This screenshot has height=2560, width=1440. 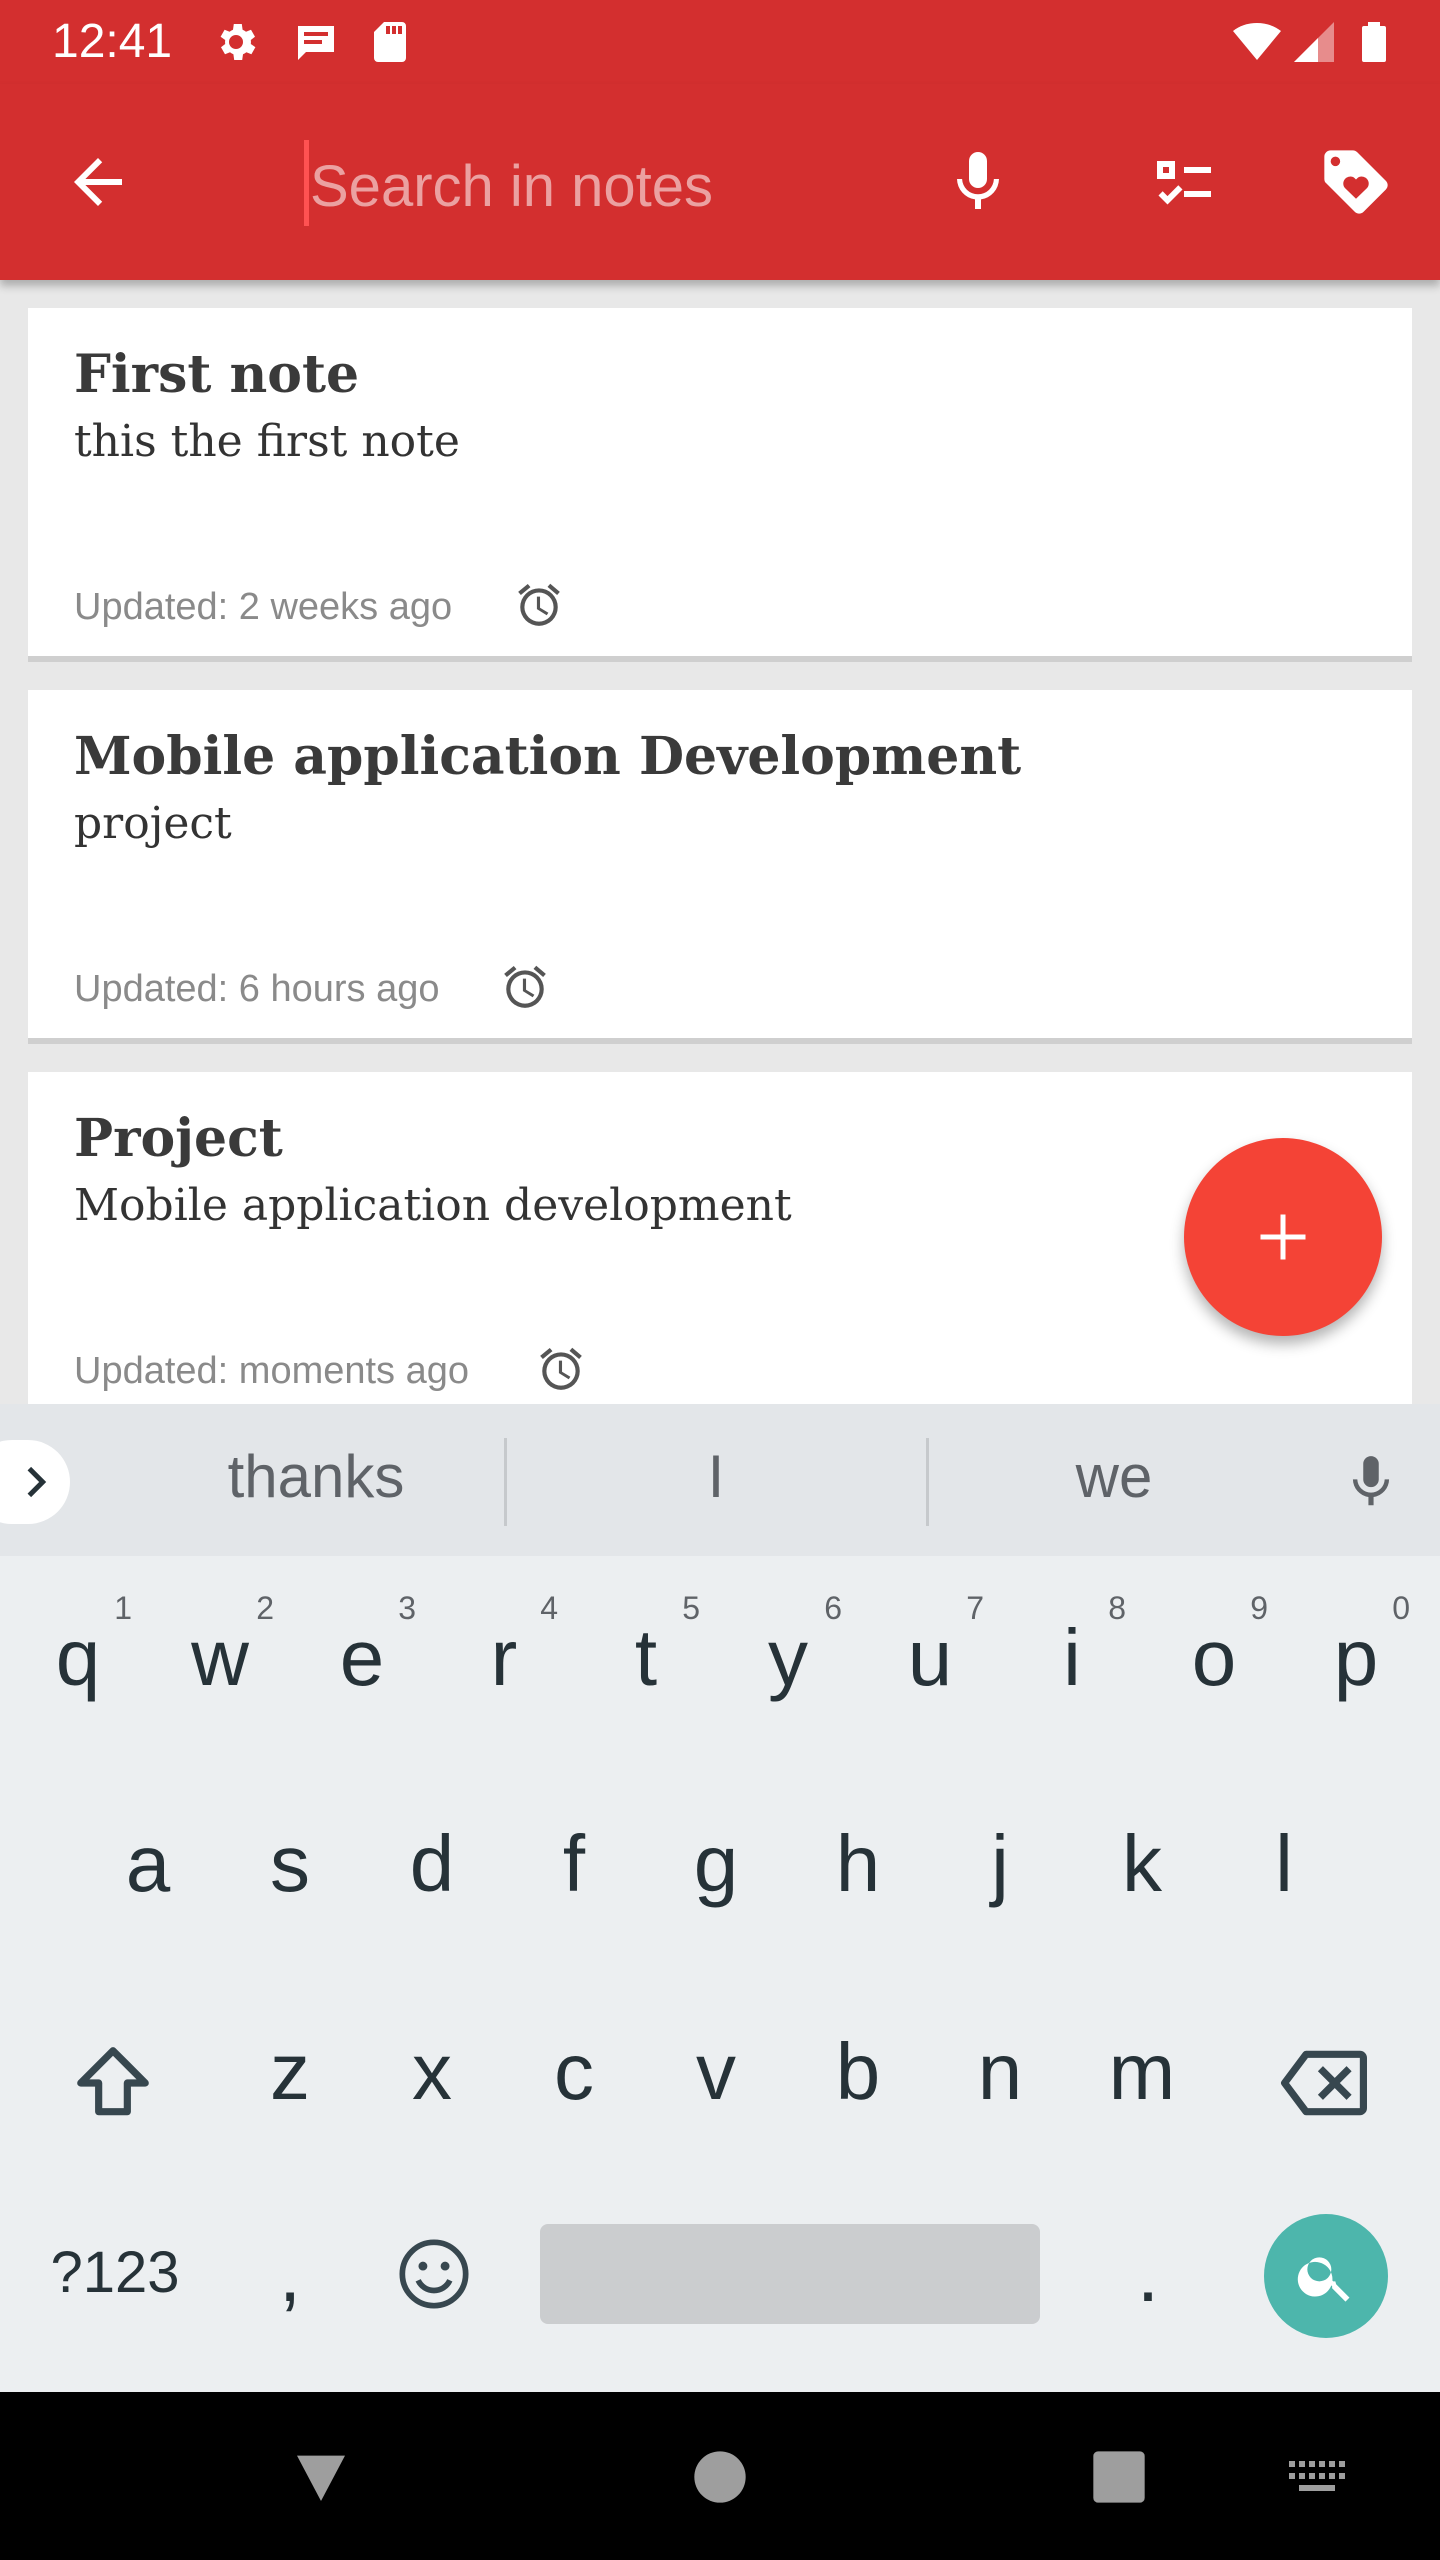 I want to click on key-comma: ,, so click(x=290, y=2279).